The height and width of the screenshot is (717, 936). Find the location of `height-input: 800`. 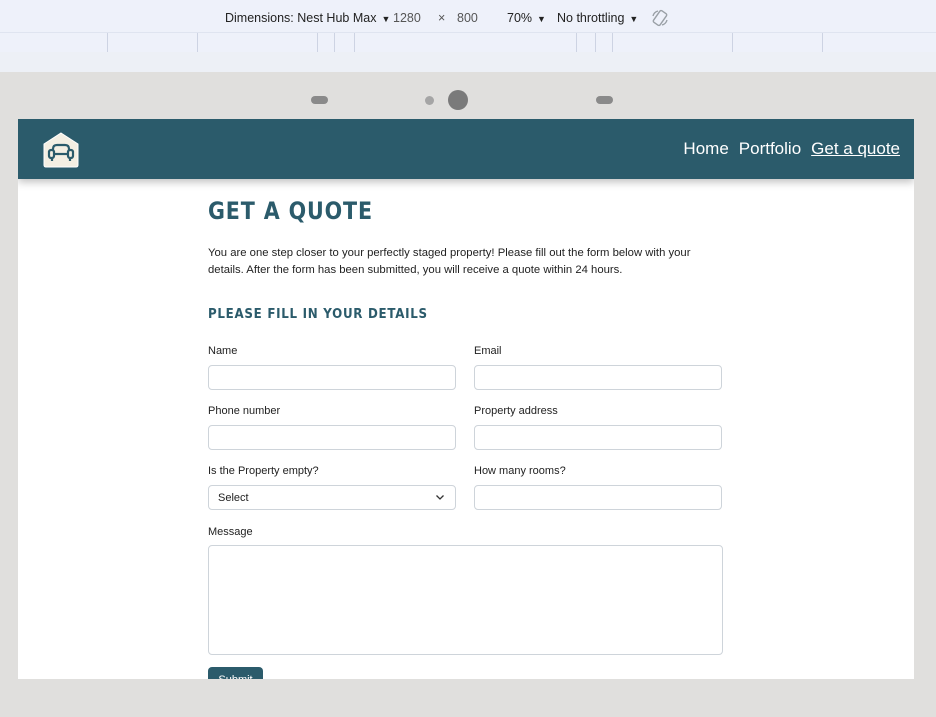

height-input: 800 is located at coordinates (467, 18).